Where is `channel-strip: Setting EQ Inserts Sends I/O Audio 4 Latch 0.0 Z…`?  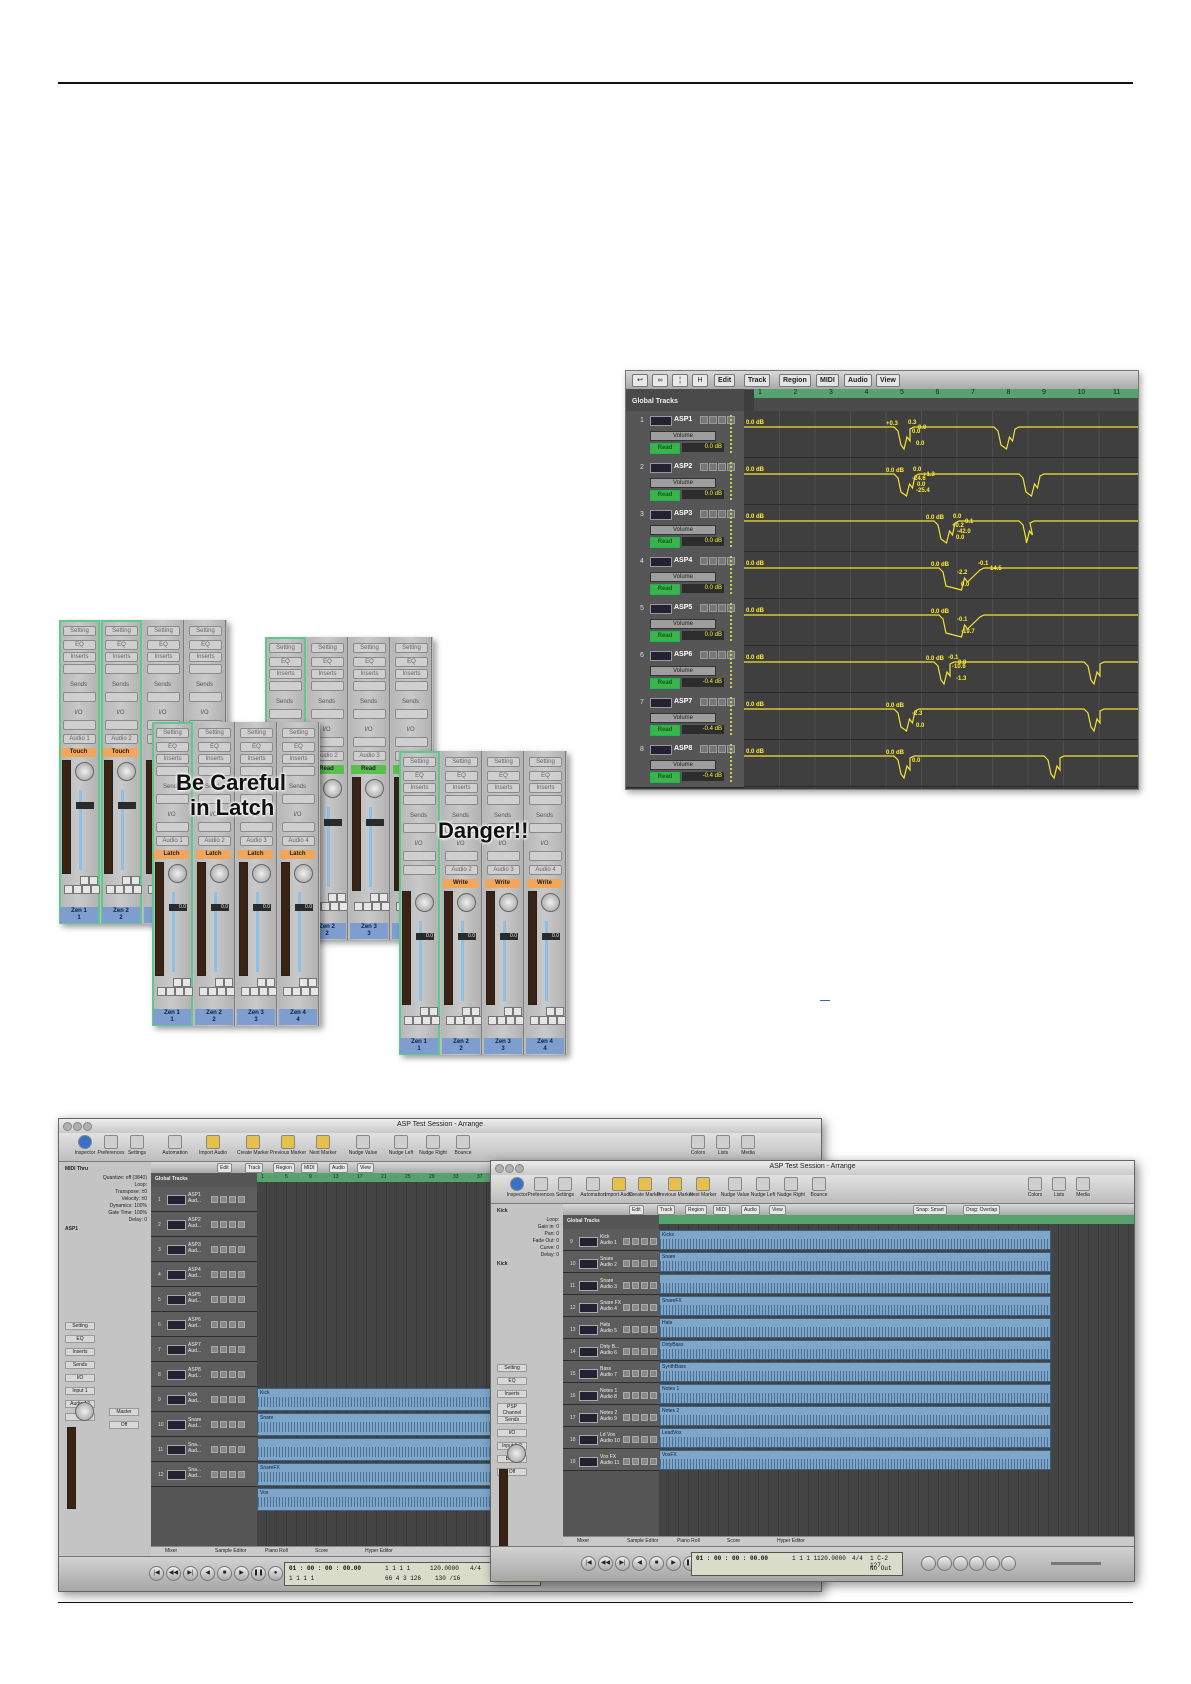 channel-strip: Setting EQ Inserts Sends I/O Audio 4 Latch 0.0 Z… is located at coordinates (298, 874).